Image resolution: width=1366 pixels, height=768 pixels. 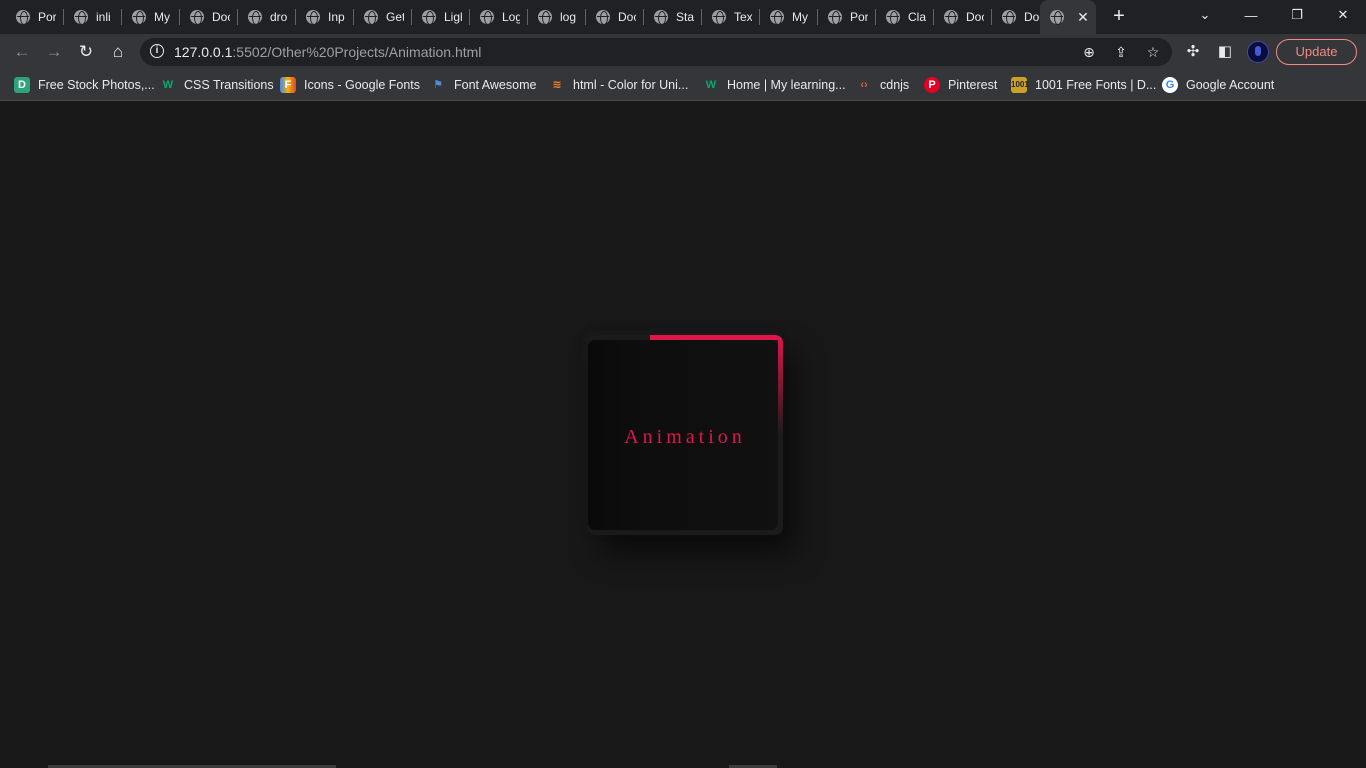 I want to click on google-icon: G, so click(x=1170, y=85).